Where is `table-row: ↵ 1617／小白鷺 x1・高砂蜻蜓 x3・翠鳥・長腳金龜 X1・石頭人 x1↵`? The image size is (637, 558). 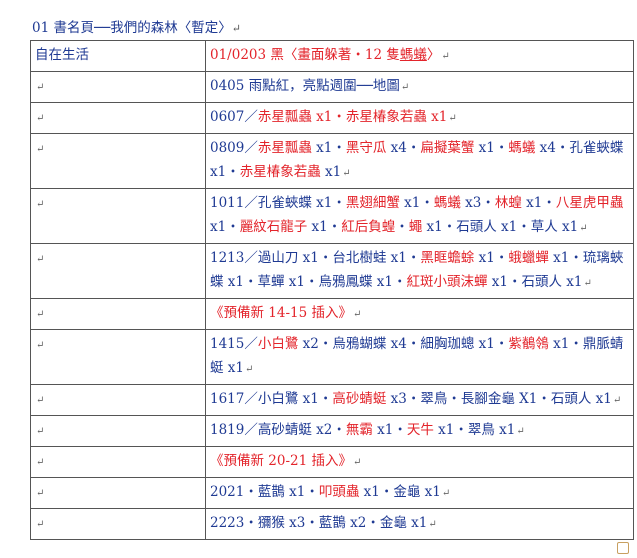 table-row: ↵ 1617／小白鷺 x1・高砂蜻蜓 x3・翠鳥・長腳金龜 X1・石頭人 x1↵ is located at coordinates (332, 400).